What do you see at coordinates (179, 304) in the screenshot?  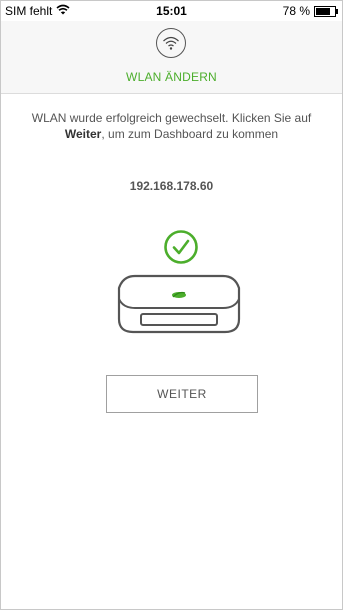 I see `router-device-icon` at bounding box center [179, 304].